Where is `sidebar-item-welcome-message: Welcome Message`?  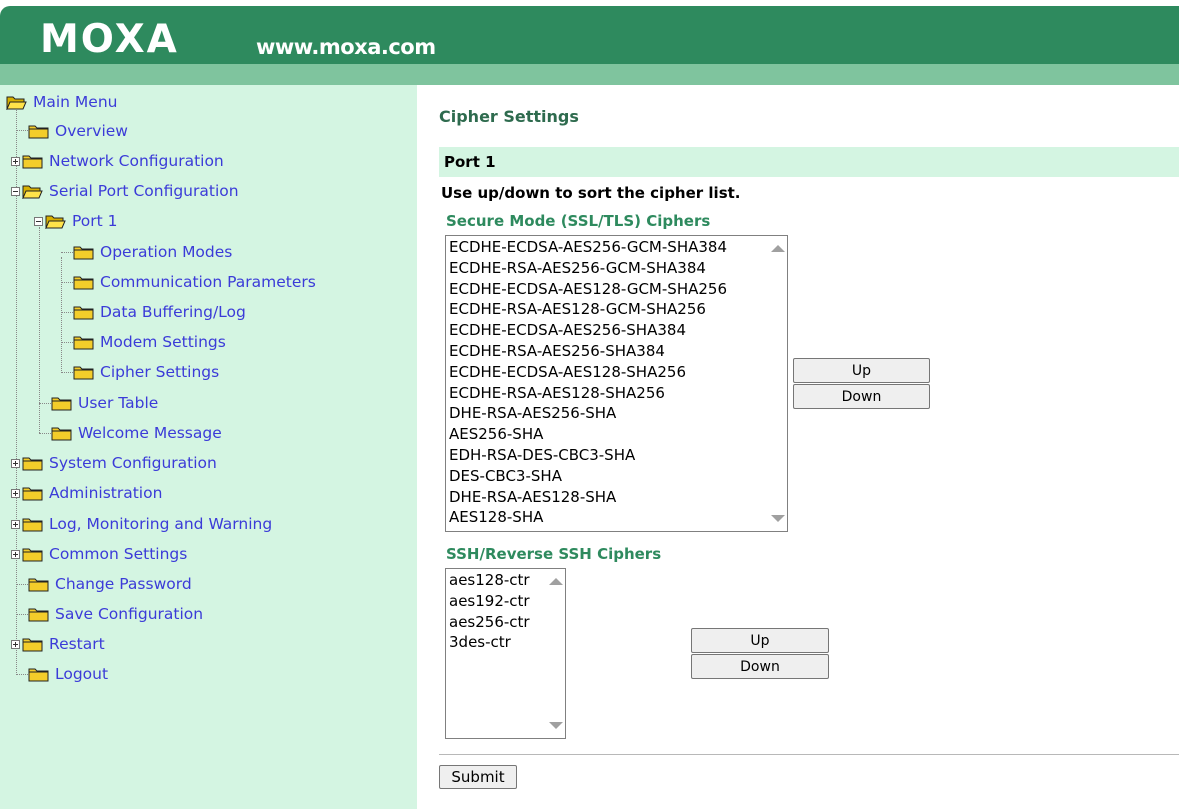 sidebar-item-welcome-message: Welcome Message is located at coordinates (136, 433).